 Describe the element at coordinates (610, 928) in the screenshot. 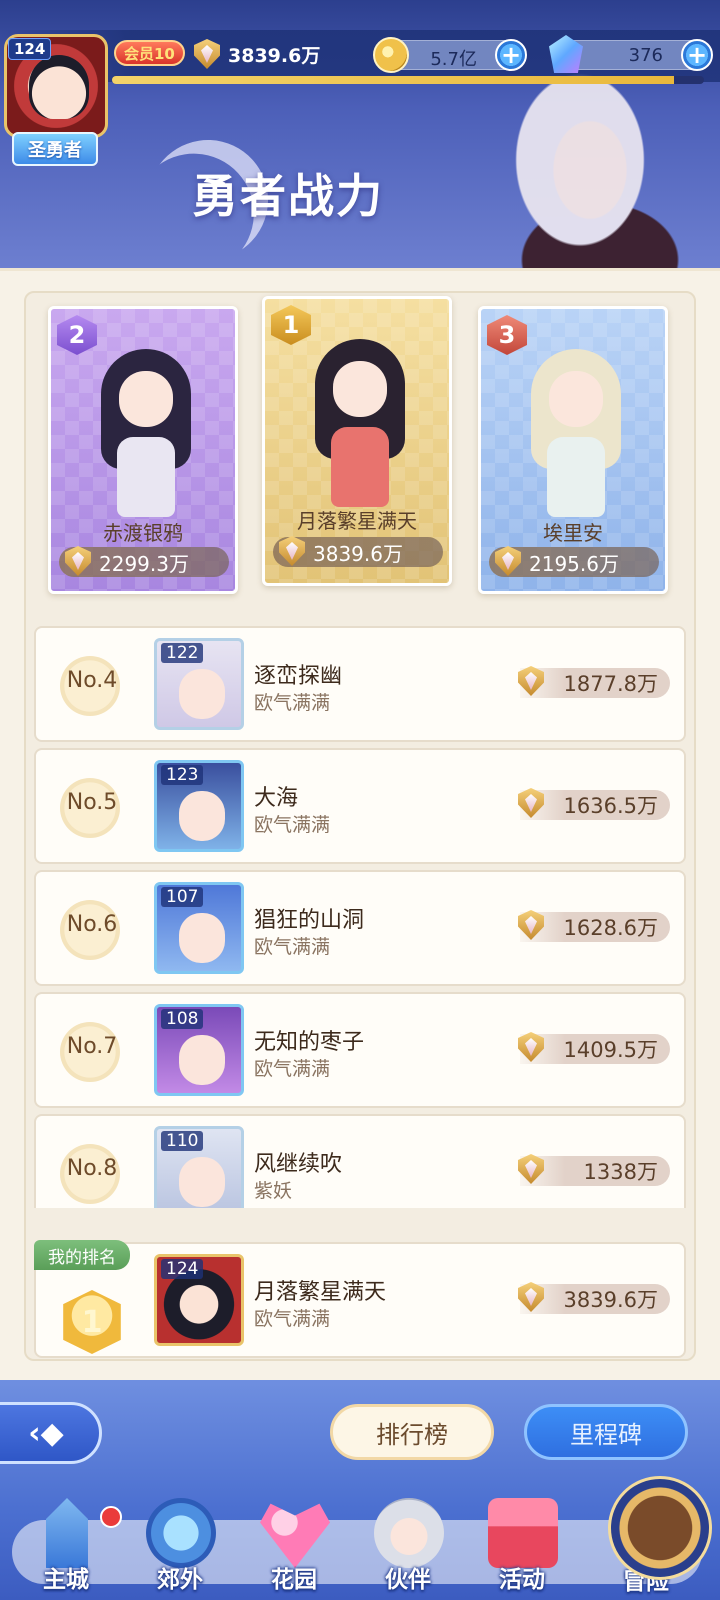

I see `player-power-value: 1628.6万` at that location.